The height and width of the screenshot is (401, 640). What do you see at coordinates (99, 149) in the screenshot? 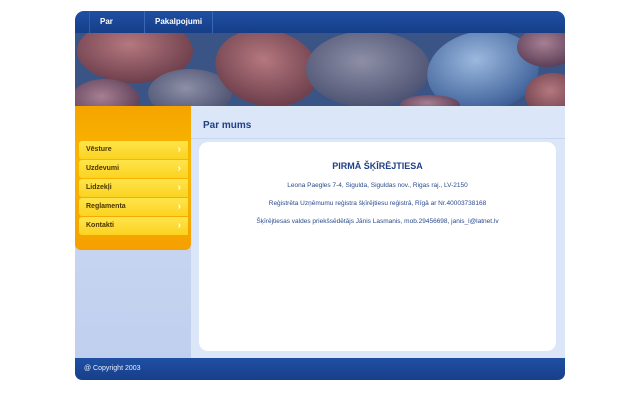
I see `sidebar-item-label: Vēsture` at bounding box center [99, 149].